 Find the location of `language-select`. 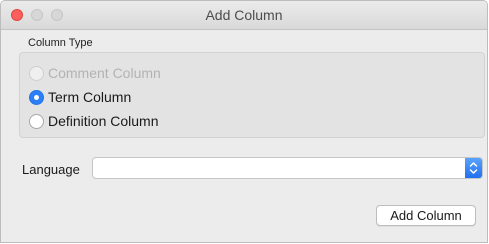

language-select is located at coordinates (287, 168).